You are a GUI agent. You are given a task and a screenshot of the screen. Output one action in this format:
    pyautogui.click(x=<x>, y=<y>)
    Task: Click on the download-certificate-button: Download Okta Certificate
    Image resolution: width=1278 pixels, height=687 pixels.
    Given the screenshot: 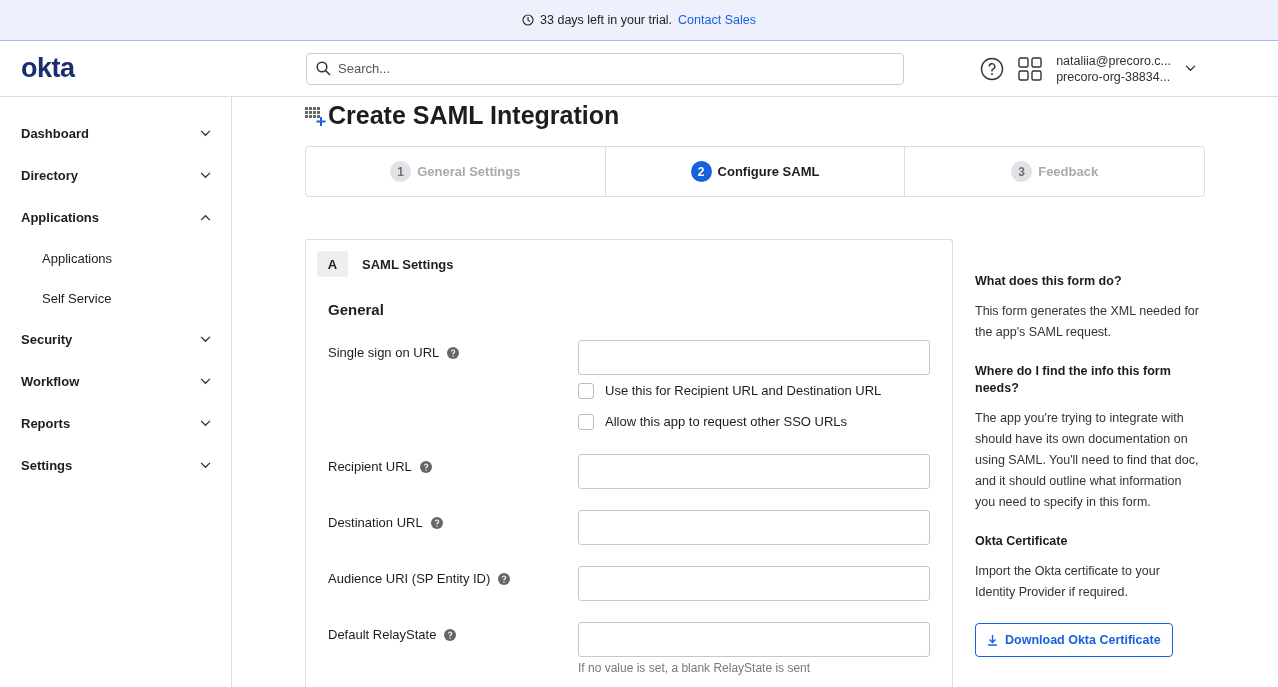 What is the action you would take?
    pyautogui.click(x=1074, y=640)
    